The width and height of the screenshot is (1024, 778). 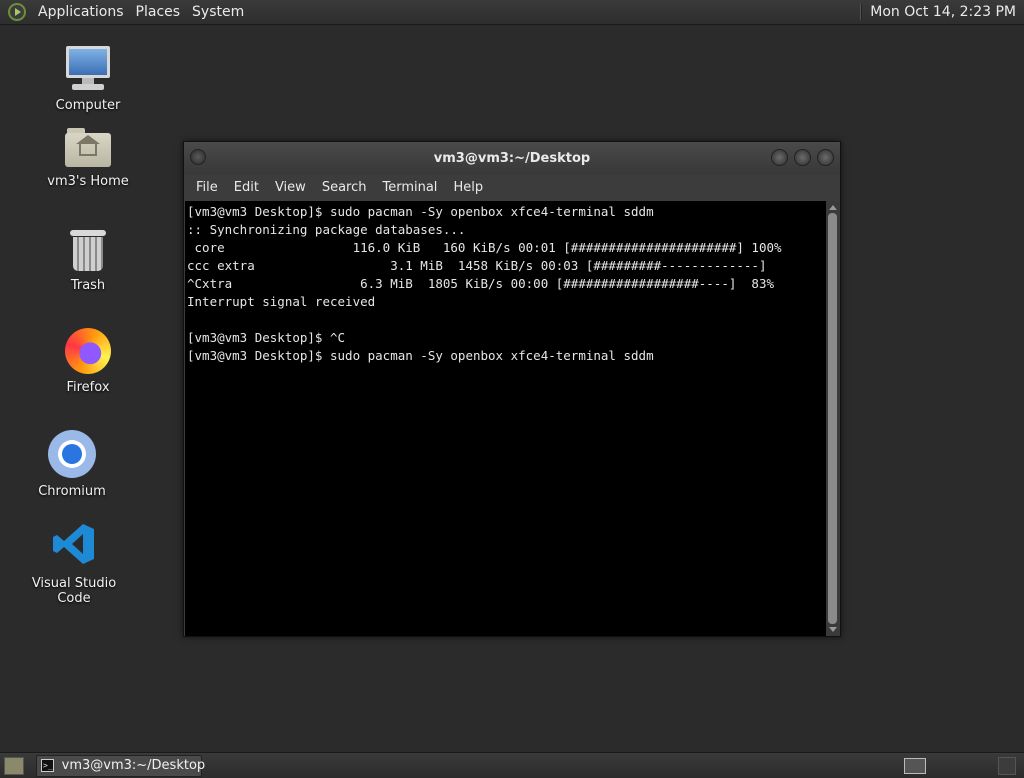 I want to click on terminal-scrollbar, so click(x=832, y=418).